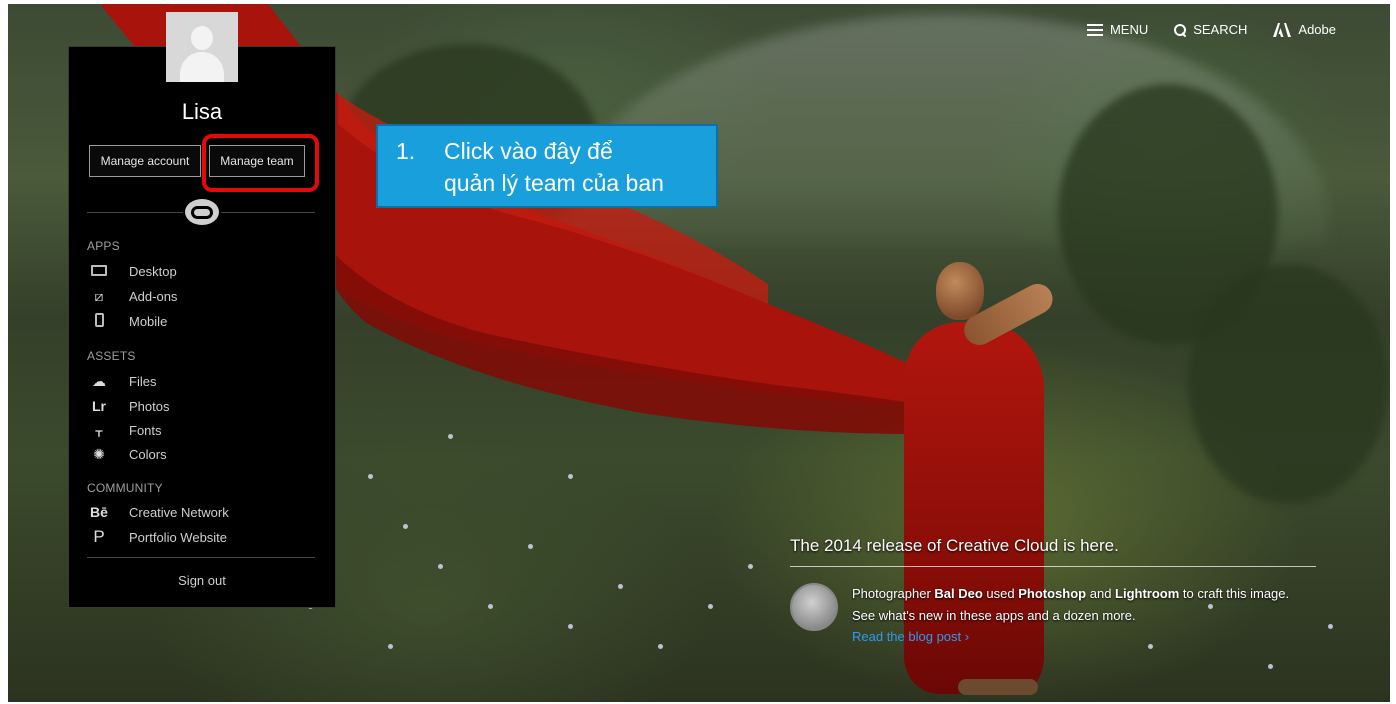 The width and height of the screenshot is (1396, 704). Describe the element at coordinates (1317, 29) in the screenshot. I see `adobe-label: Adobe` at that location.